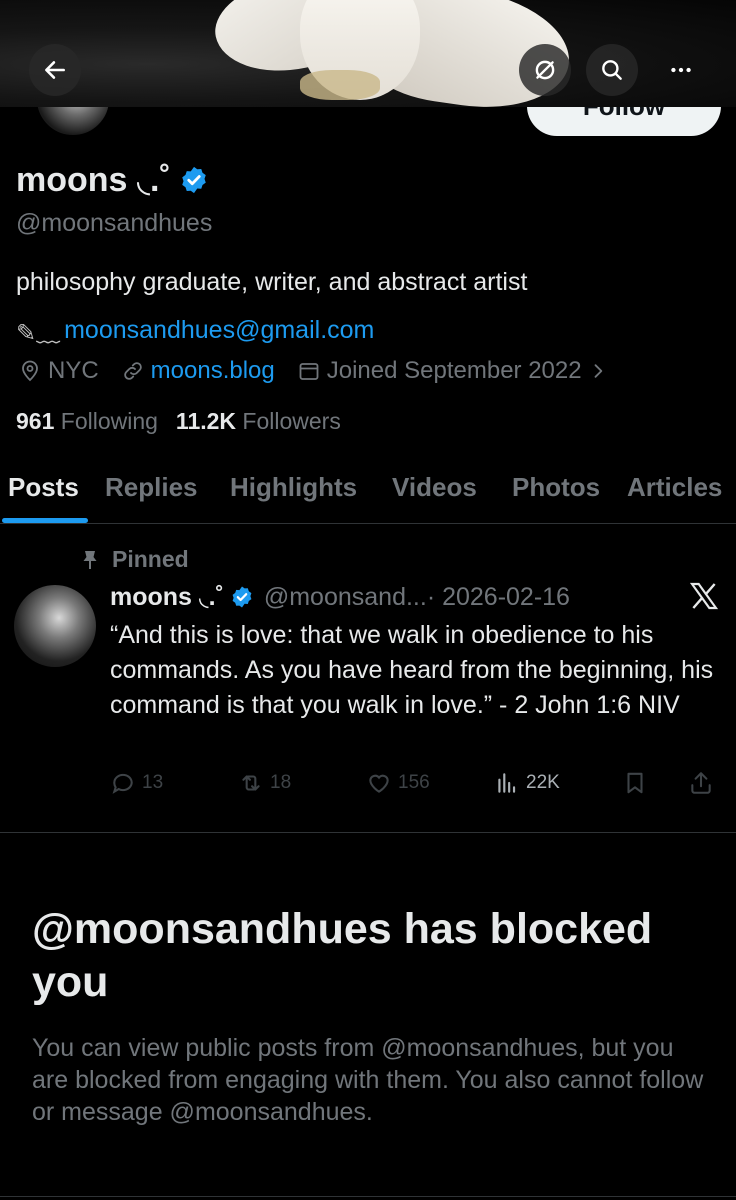  Describe the element at coordinates (507, 783) in the screenshot. I see `views-chart-icon` at that location.